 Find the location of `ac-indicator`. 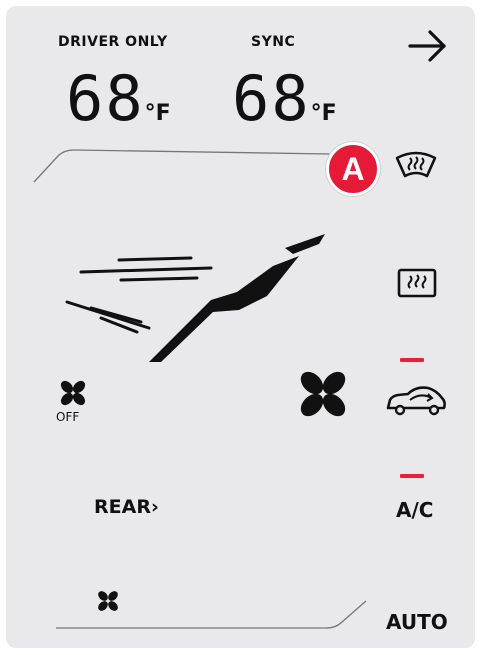

ac-indicator is located at coordinates (412, 476).